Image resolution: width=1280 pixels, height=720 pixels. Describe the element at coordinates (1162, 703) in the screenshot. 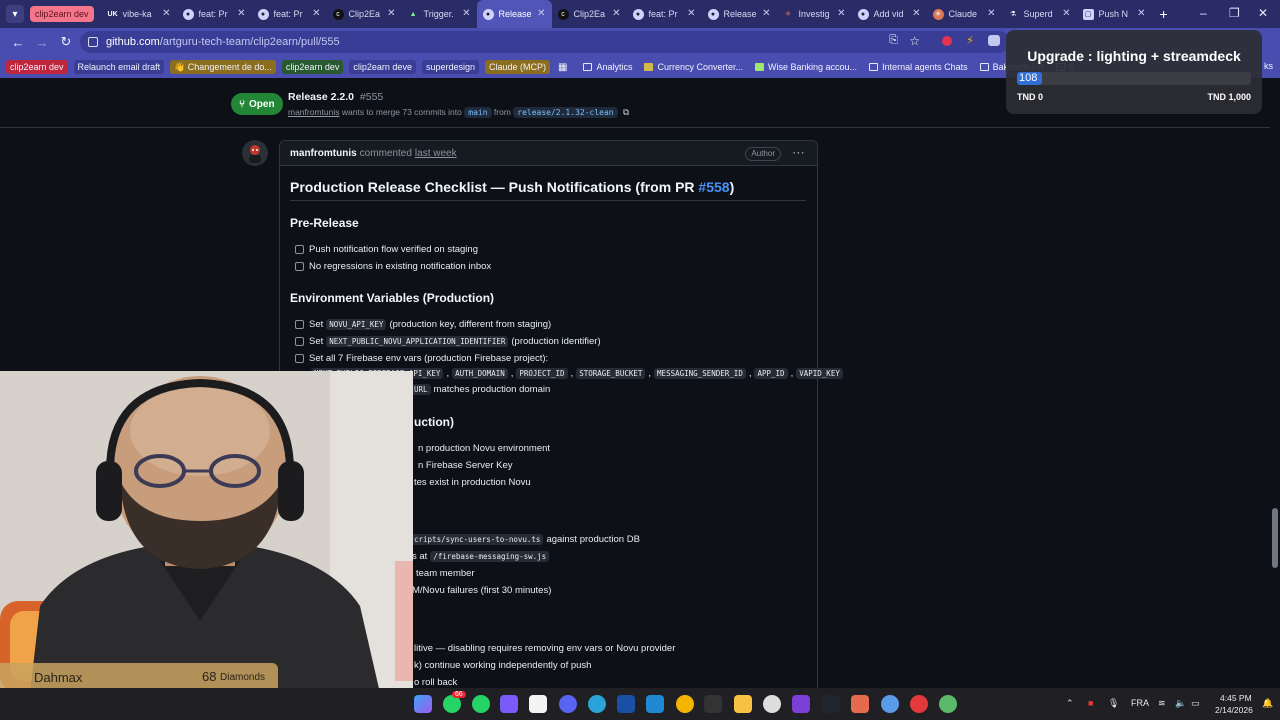

I see `wifi-icon: ≋` at that location.